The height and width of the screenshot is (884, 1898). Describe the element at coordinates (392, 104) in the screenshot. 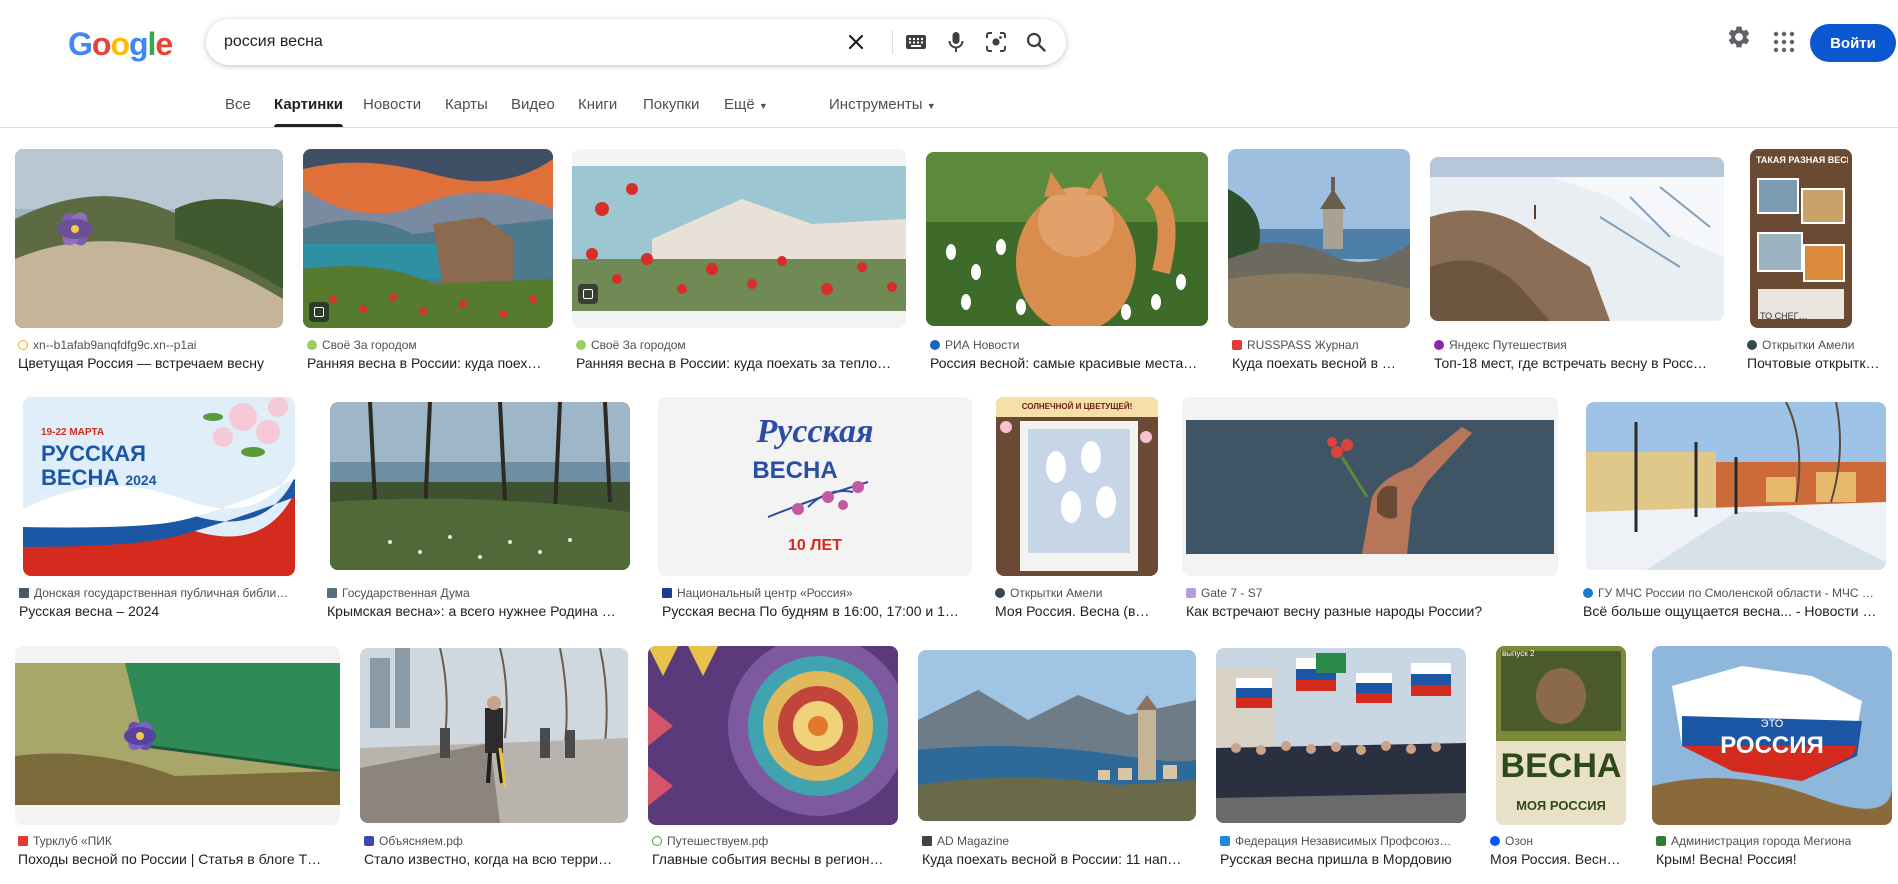

I see `tab-news: Новости` at that location.